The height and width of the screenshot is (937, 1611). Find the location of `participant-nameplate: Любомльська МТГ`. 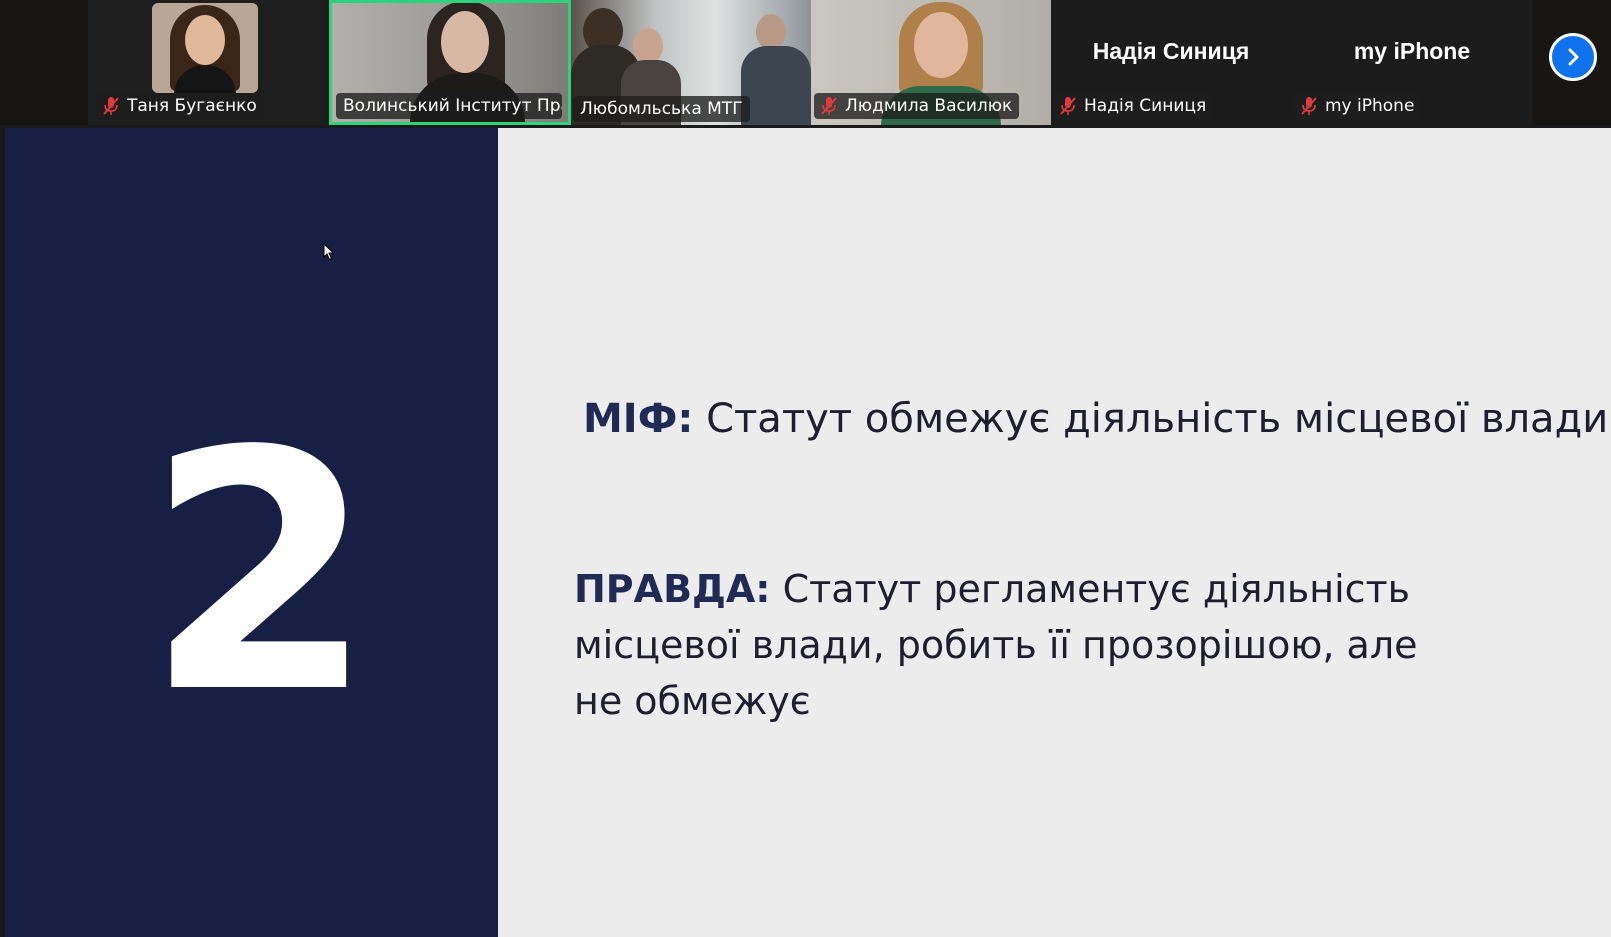

participant-nameplate: Любомльська МТГ is located at coordinates (661, 109).